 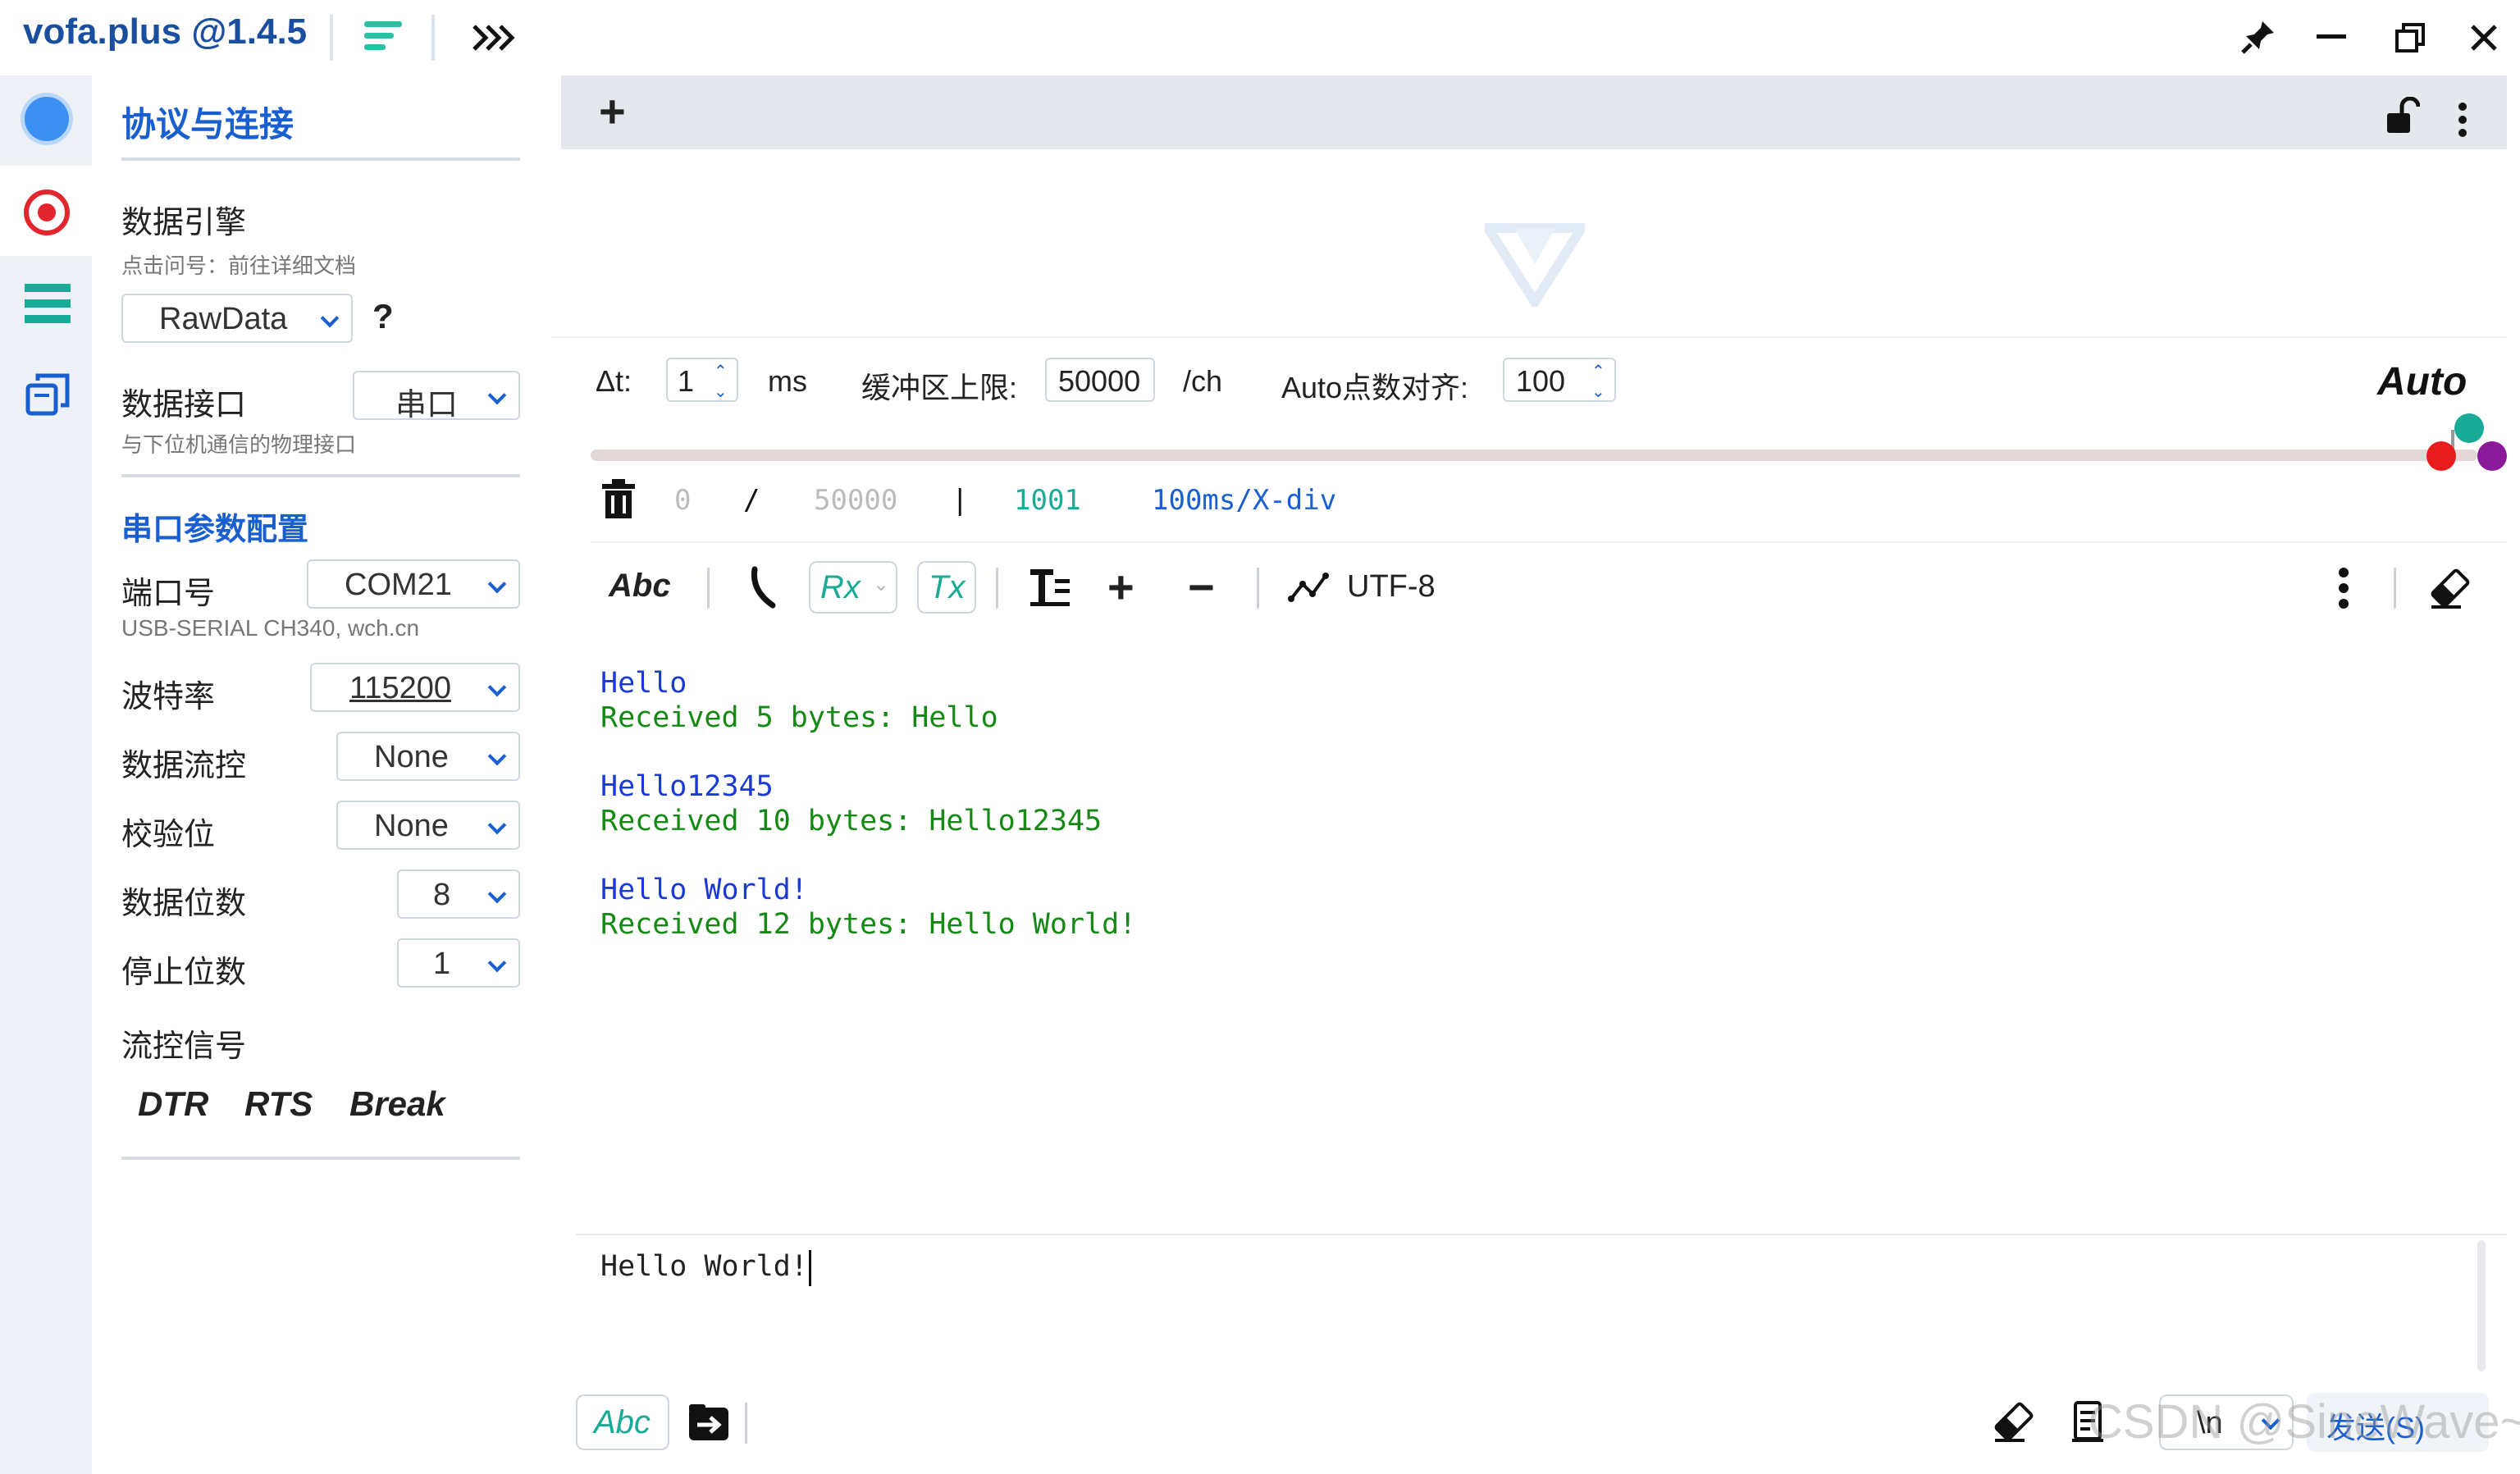 What do you see at coordinates (48, 303) in the screenshot?
I see `list-icon` at bounding box center [48, 303].